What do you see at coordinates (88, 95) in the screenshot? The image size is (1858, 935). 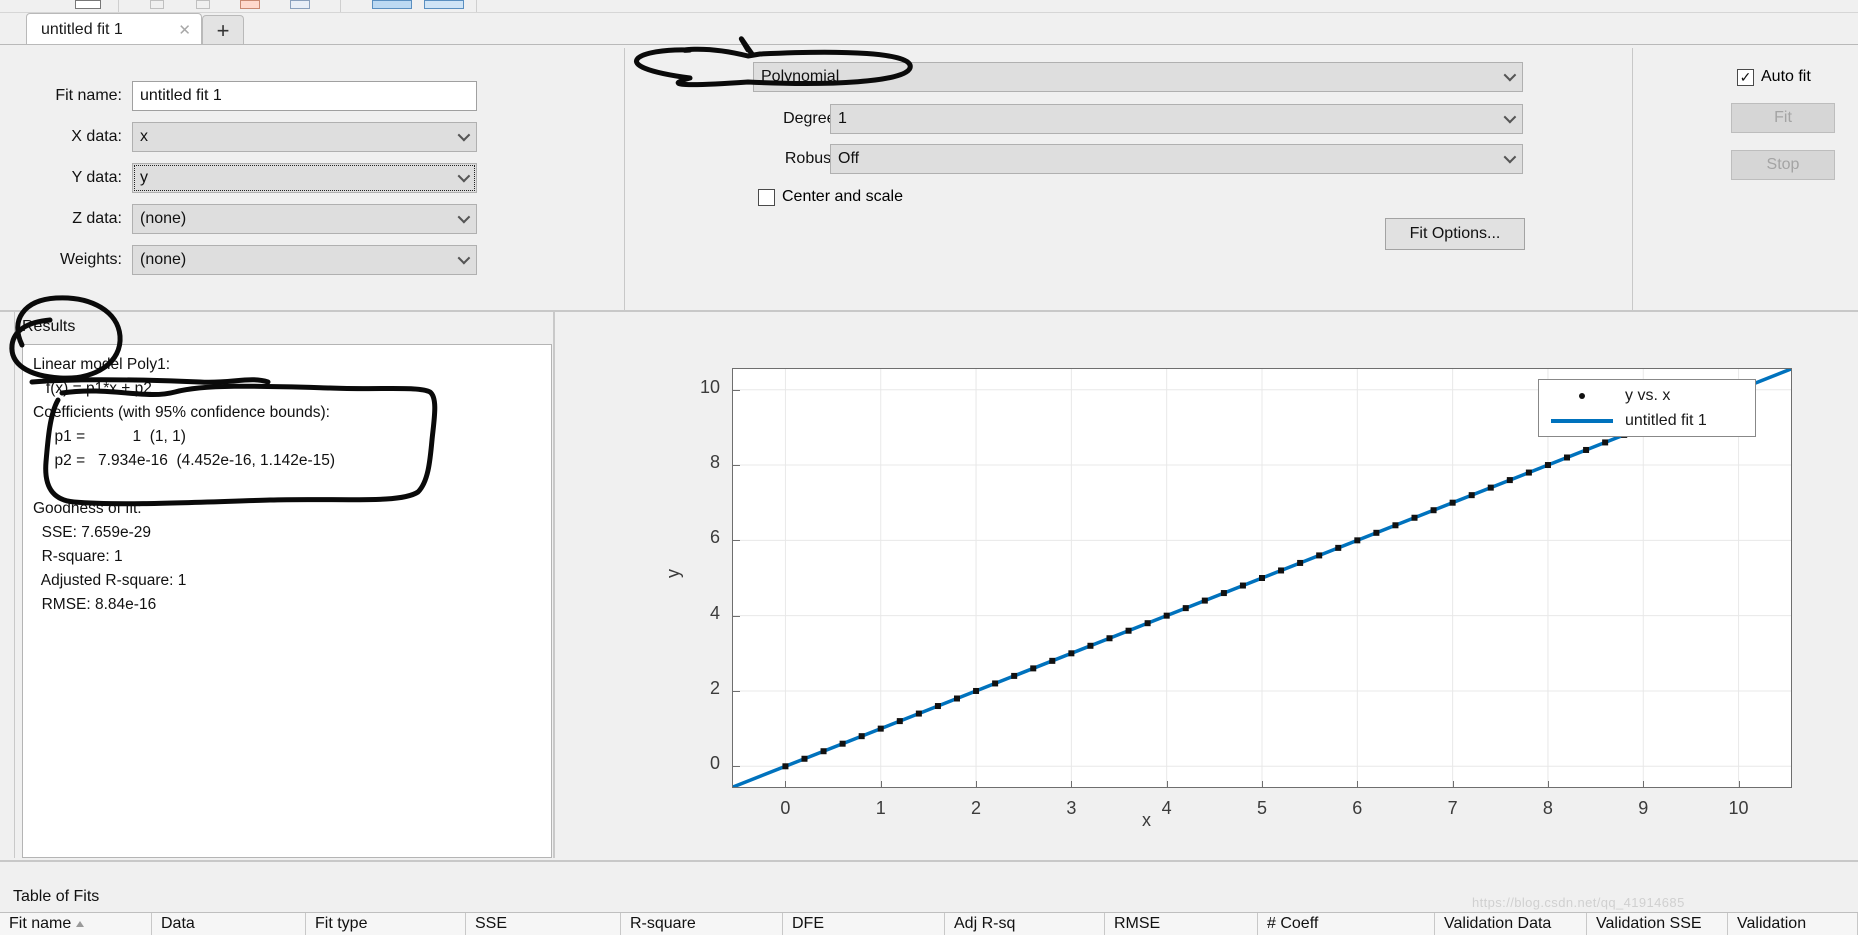 I see `fit-name-label: Fit name:` at bounding box center [88, 95].